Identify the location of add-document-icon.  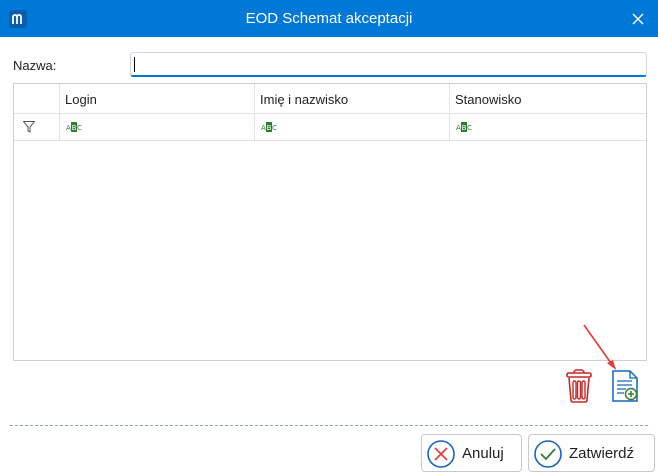
(625, 386).